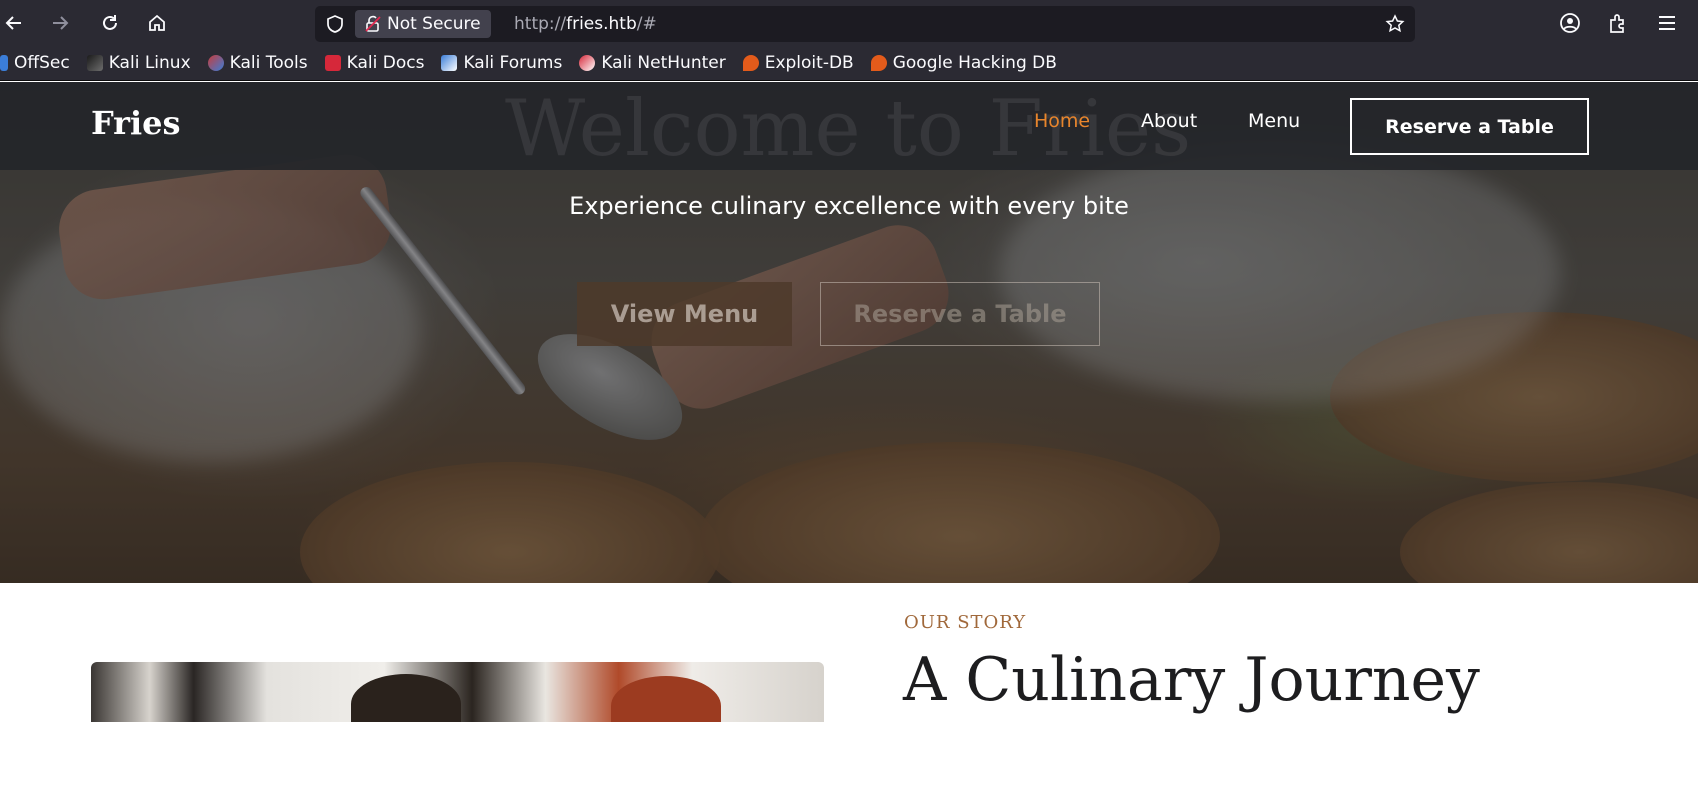 This screenshot has height=794, width=1698. What do you see at coordinates (513, 63) in the screenshot?
I see `bookmark-label: Kali Forums` at bounding box center [513, 63].